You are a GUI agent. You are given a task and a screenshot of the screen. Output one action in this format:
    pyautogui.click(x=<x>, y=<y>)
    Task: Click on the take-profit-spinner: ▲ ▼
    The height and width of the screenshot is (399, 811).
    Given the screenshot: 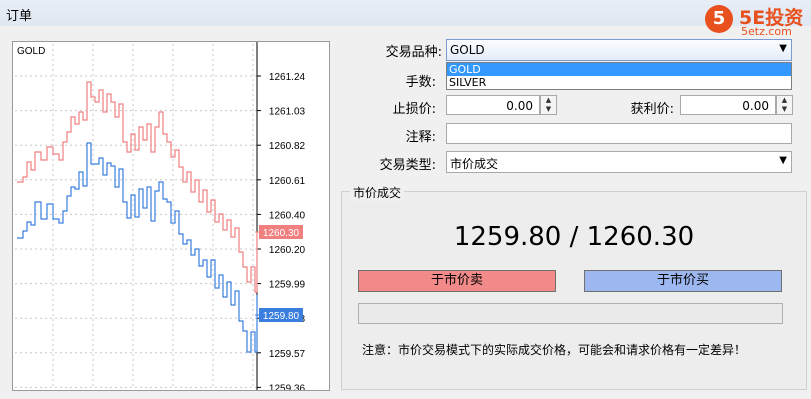 What is the action you would take?
    pyautogui.click(x=784, y=105)
    